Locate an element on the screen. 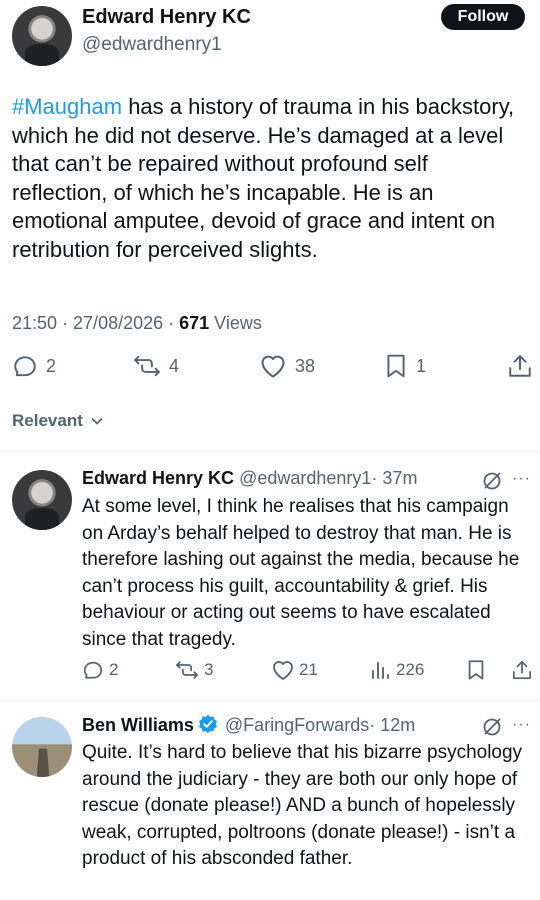 The image size is (540, 900). like-button: 38 is located at coordinates (287, 366).